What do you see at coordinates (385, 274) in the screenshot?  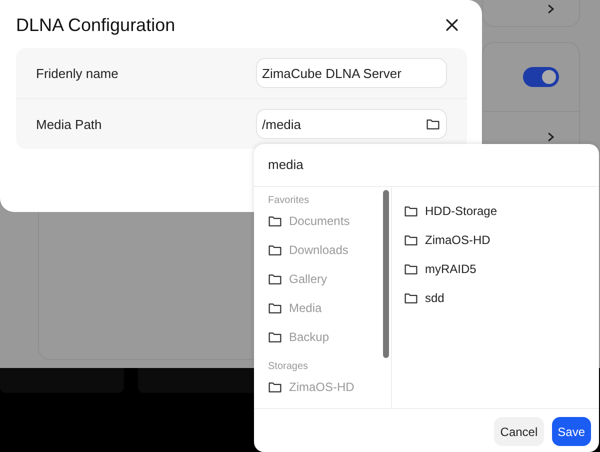 I see `scrollbar-thumb` at bounding box center [385, 274].